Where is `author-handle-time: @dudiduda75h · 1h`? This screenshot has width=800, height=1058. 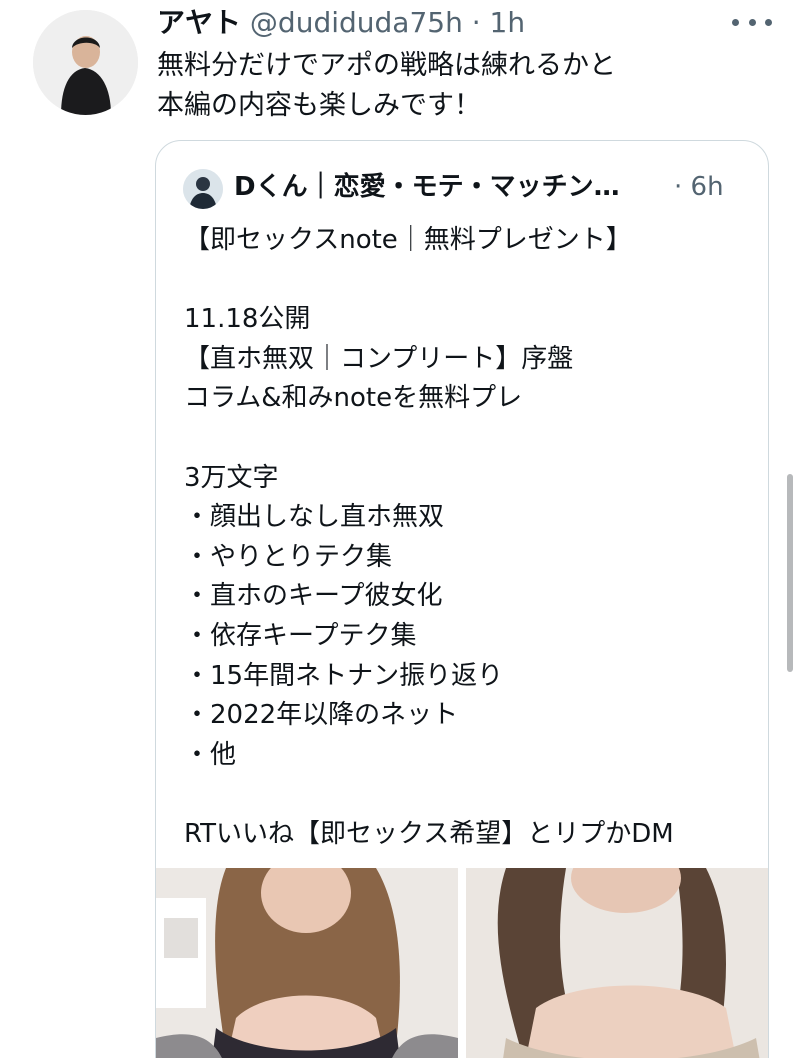 author-handle-time: @dudiduda75h · 1h is located at coordinates (387, 22).